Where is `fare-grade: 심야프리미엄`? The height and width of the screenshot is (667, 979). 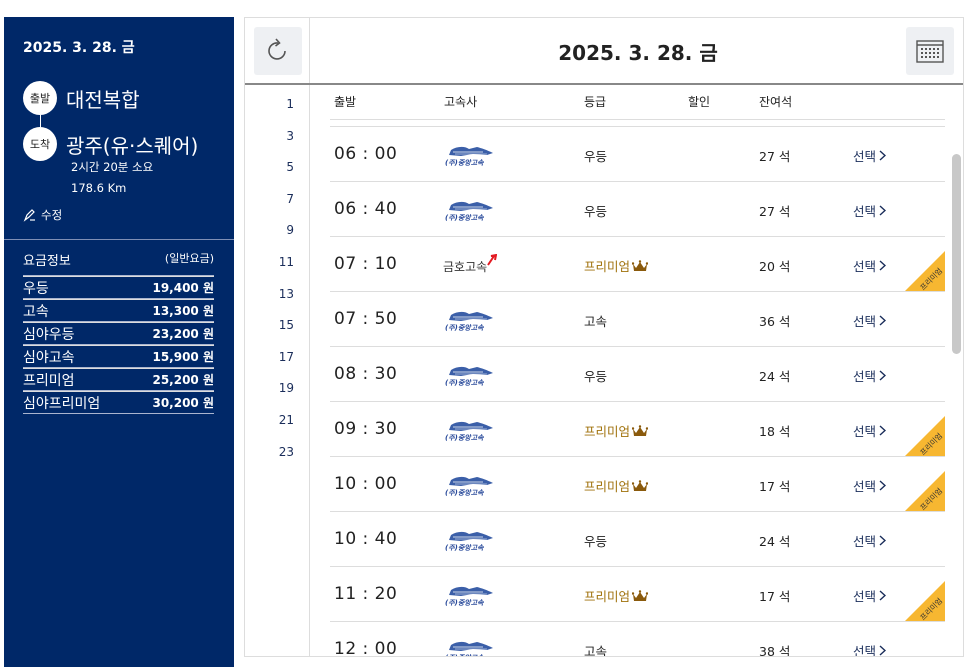 fare-grade: 심야프리미엄 is located at coordinates (62, 403).